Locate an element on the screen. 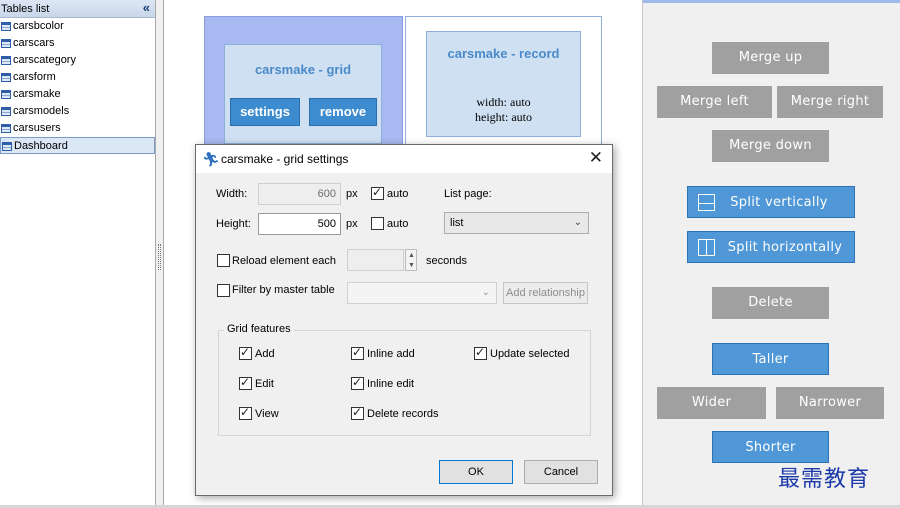 The image size is (900, 508). taller-button: Taller is located at coordinates (770, 359).